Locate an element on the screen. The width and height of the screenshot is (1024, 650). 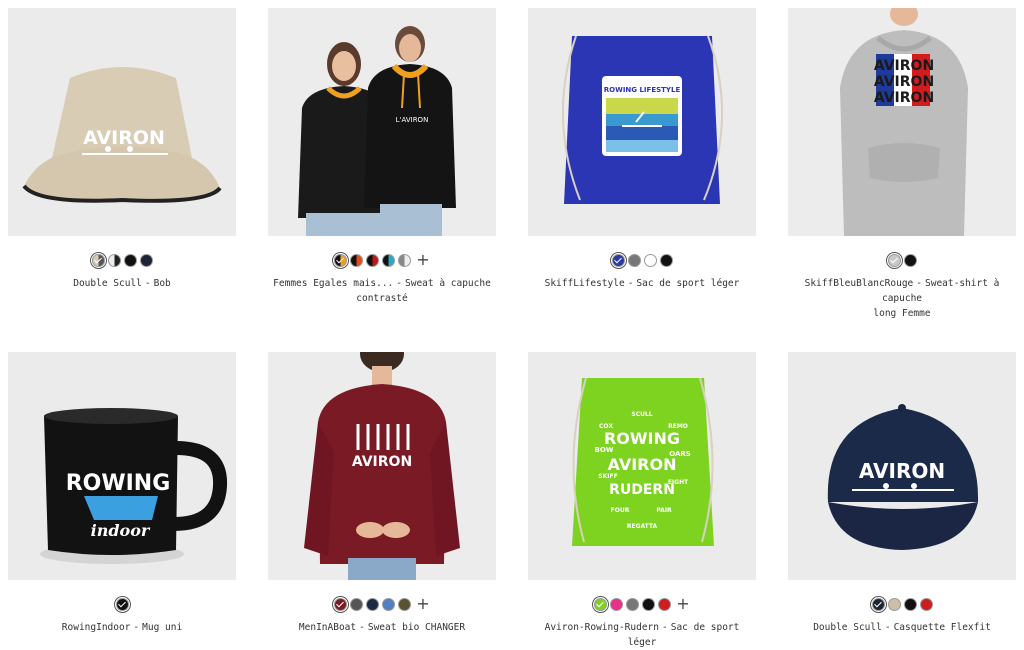
product-title: RowingIndoor - Mug uni is located at coordinates (122, 627).